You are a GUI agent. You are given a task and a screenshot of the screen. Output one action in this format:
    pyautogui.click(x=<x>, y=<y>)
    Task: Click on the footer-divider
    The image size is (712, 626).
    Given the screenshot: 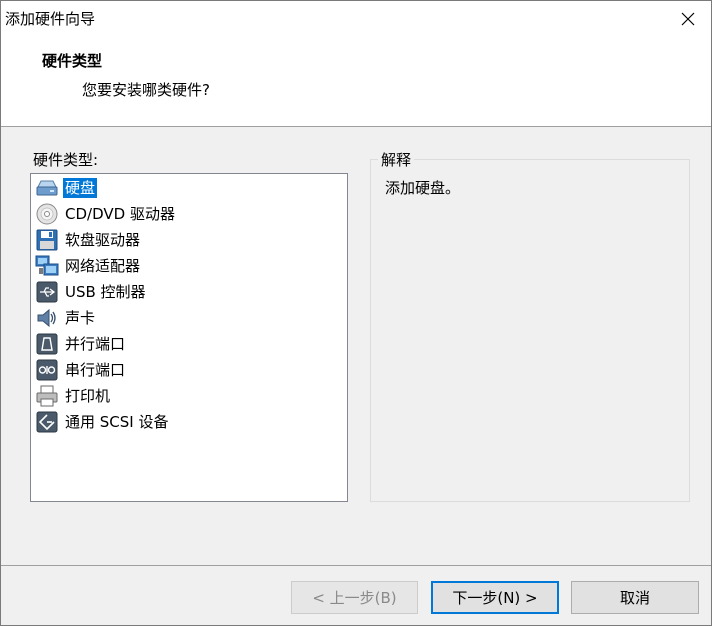 What is the action you would take?
    pyautogui.click(x=356, y=565)
    